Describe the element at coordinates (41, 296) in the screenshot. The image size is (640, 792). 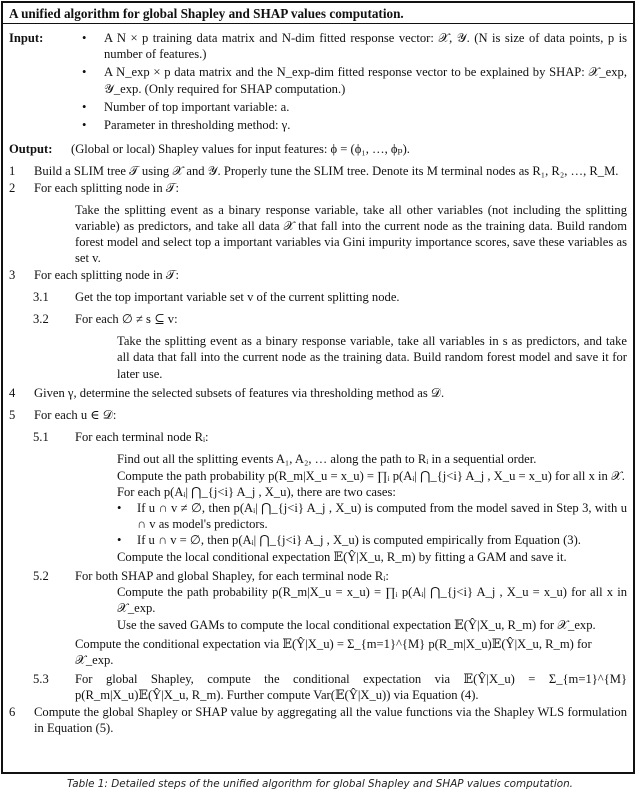
I see `step-number: 3.1` at that location.